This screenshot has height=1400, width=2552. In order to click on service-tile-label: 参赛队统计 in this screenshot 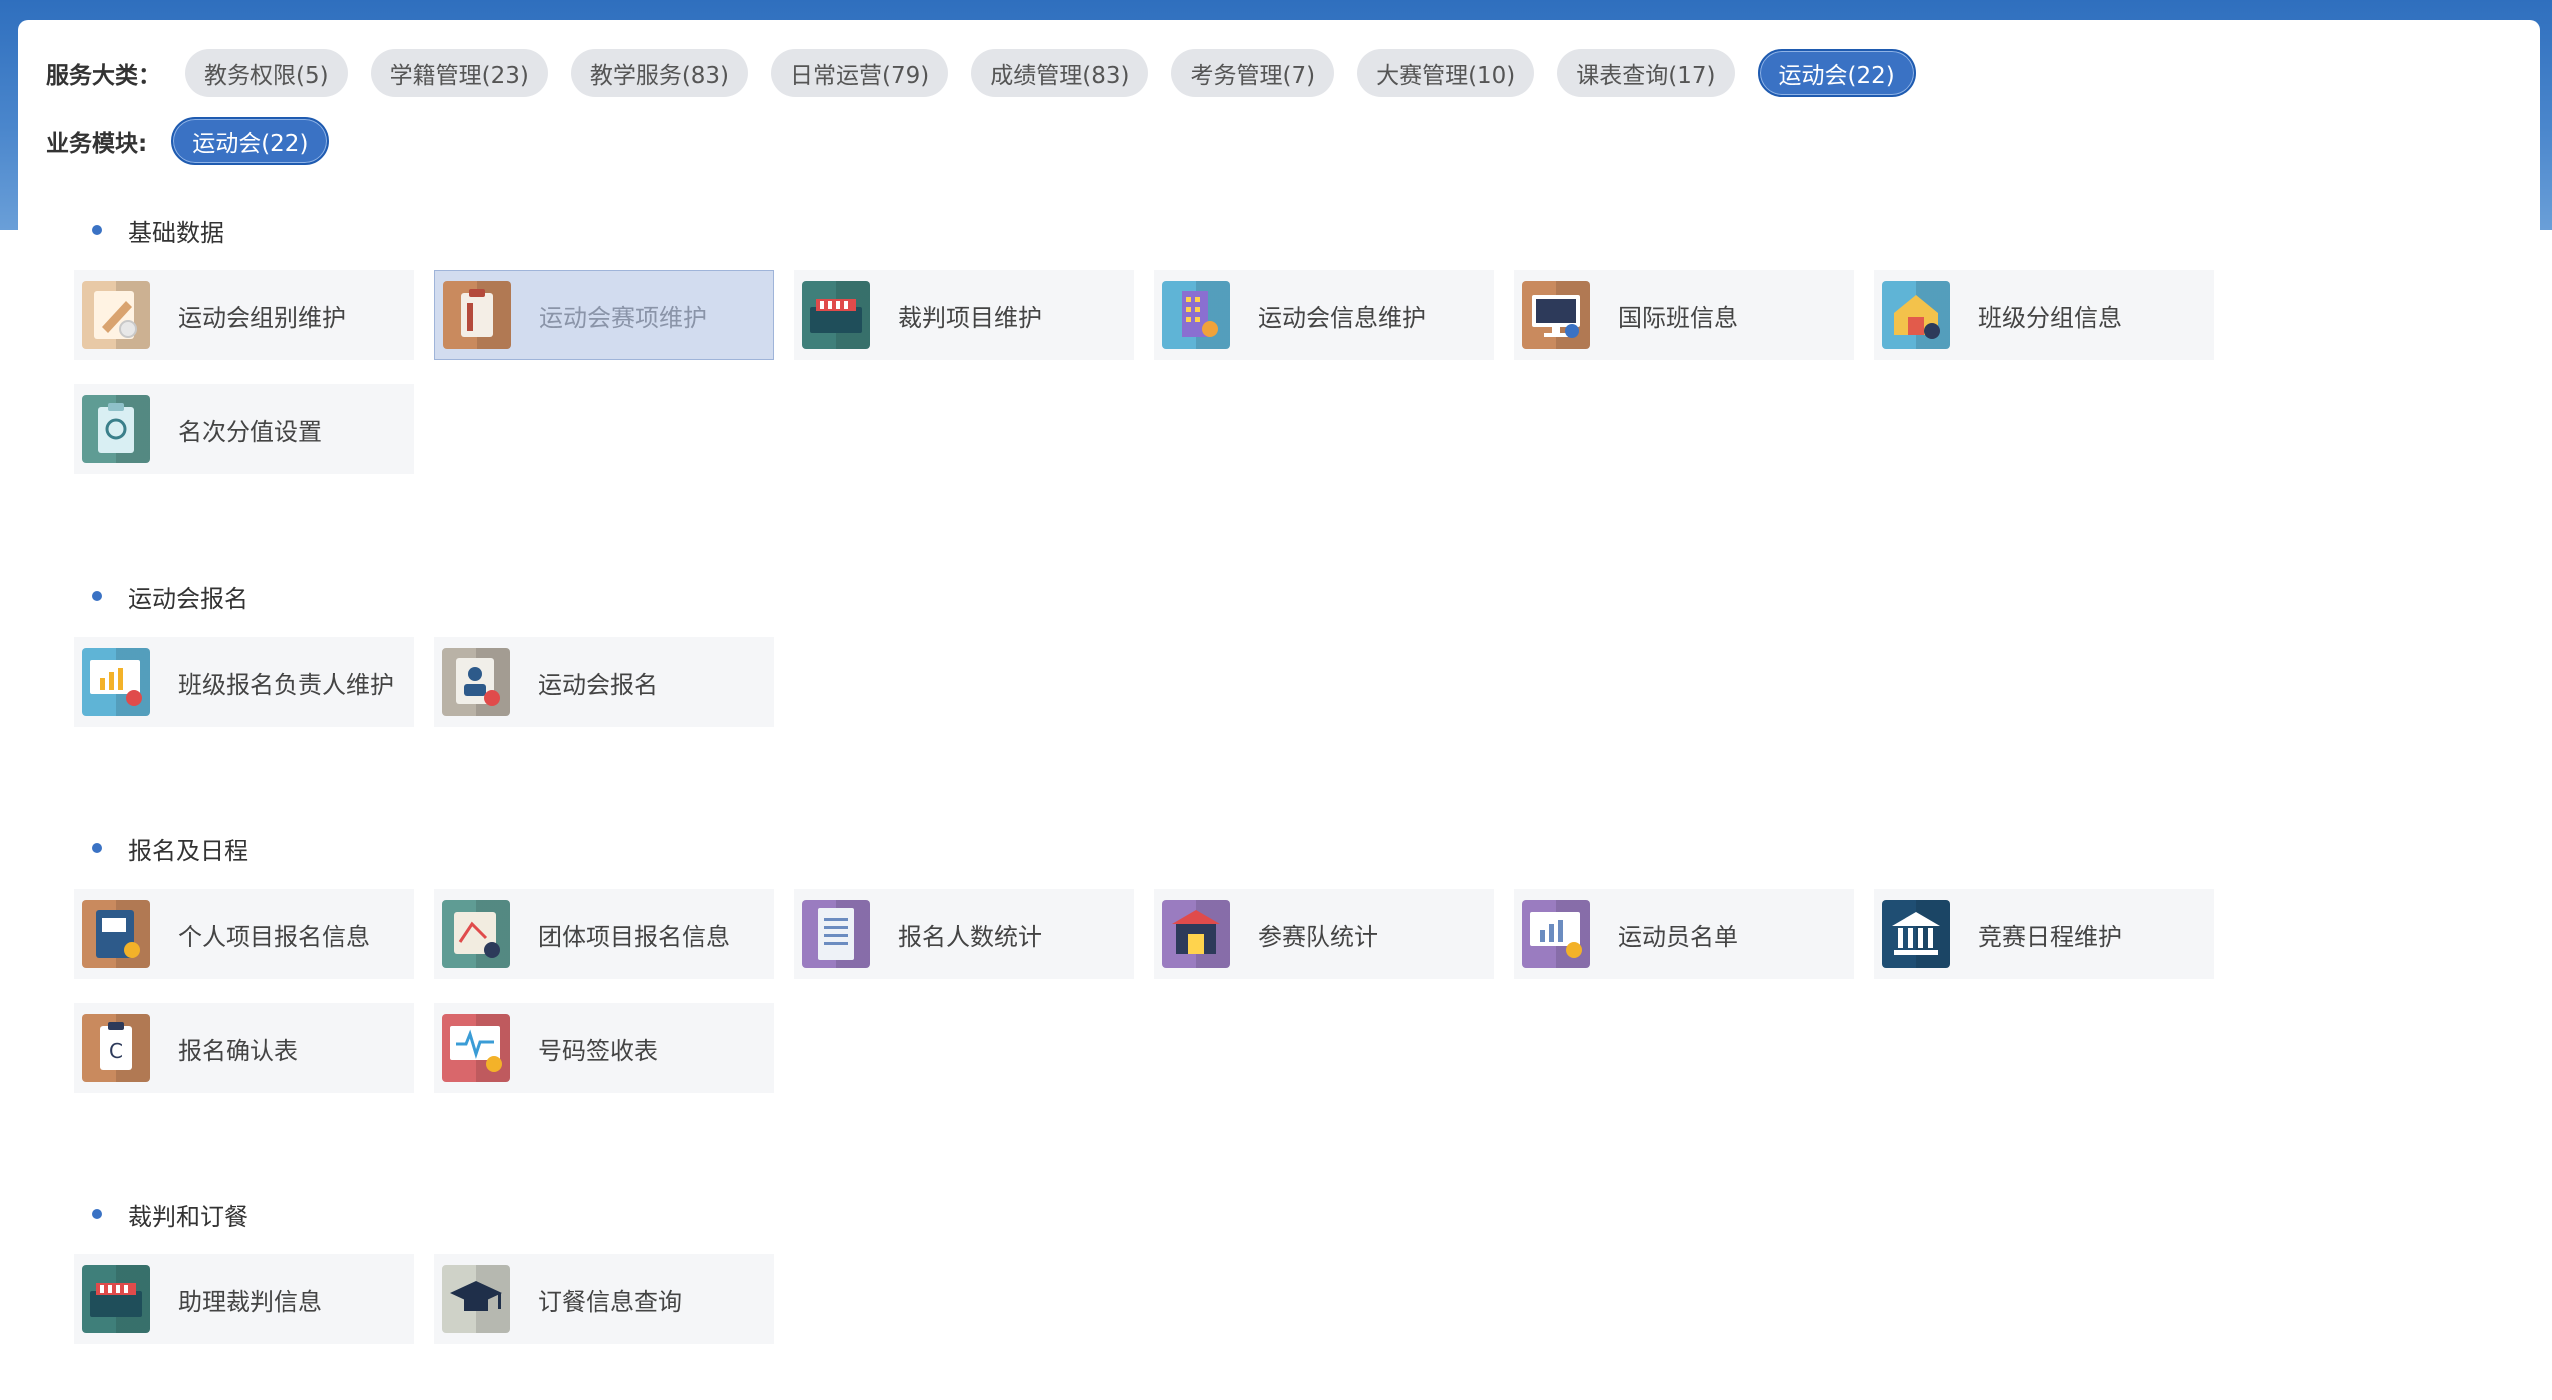, I will do `click(1318, 936)`.